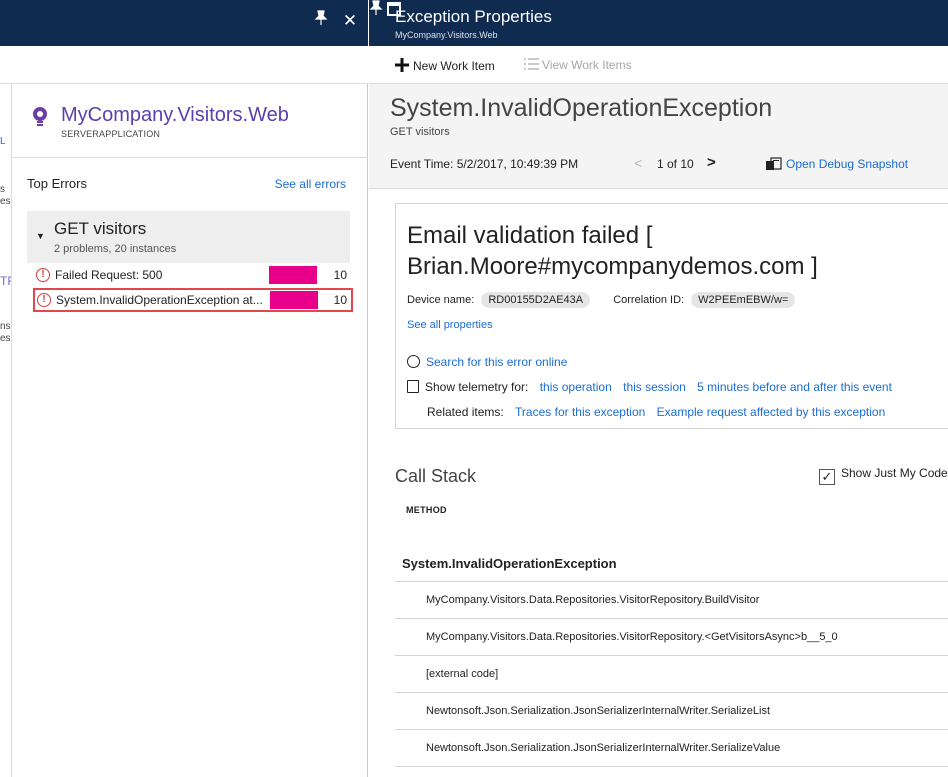  Describe the element at coordinates (473, 16) in the screenshot. I see `blade-title: Exception Properties` at that location.